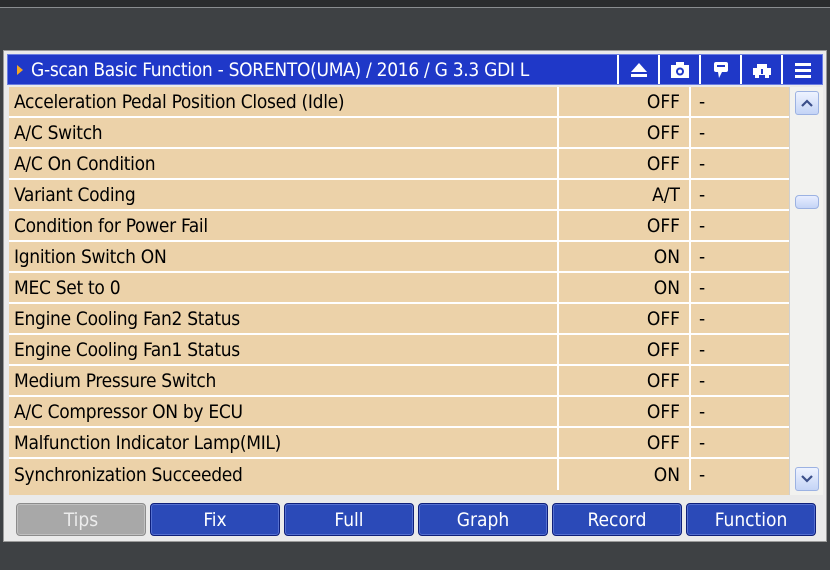  What do you see at coordinates (625, 194) in the screenshot?
I see `parameter-value: A/T` at bounding box center [625, 194].